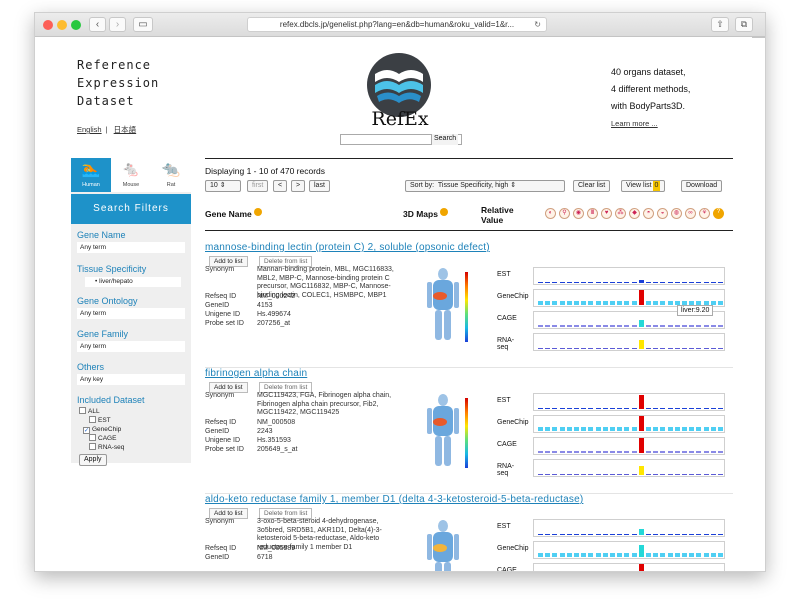  Describe the element at coordinates (117, 24) in the screenshot. I see `forward-arrow-icon: ›` at that location.